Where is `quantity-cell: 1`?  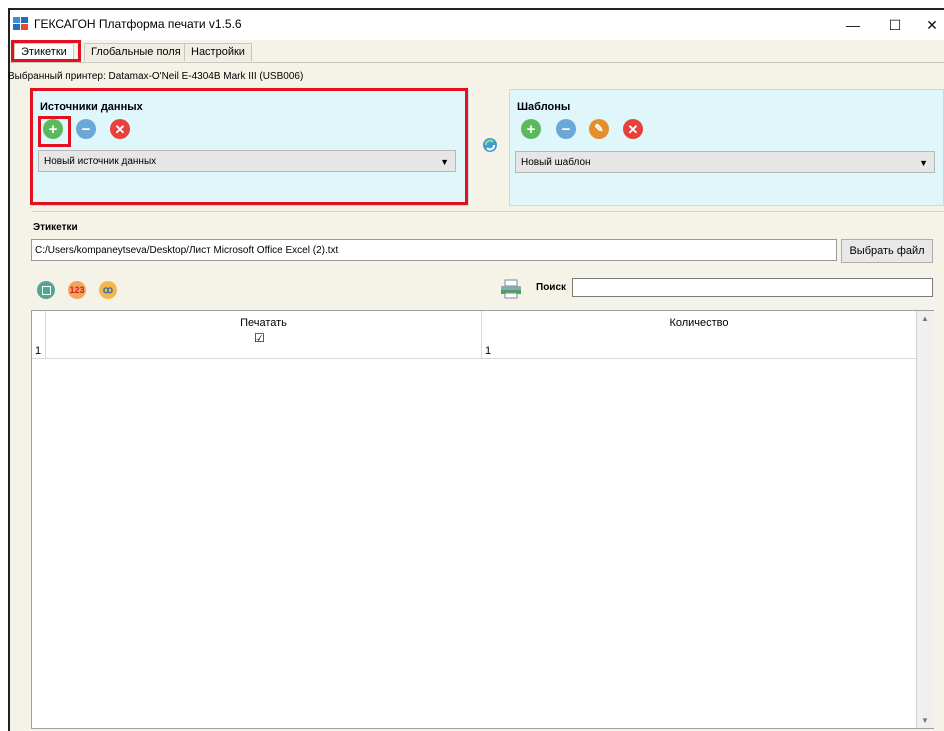 quantity-cell: 1 is located at coordinates (488, 351).